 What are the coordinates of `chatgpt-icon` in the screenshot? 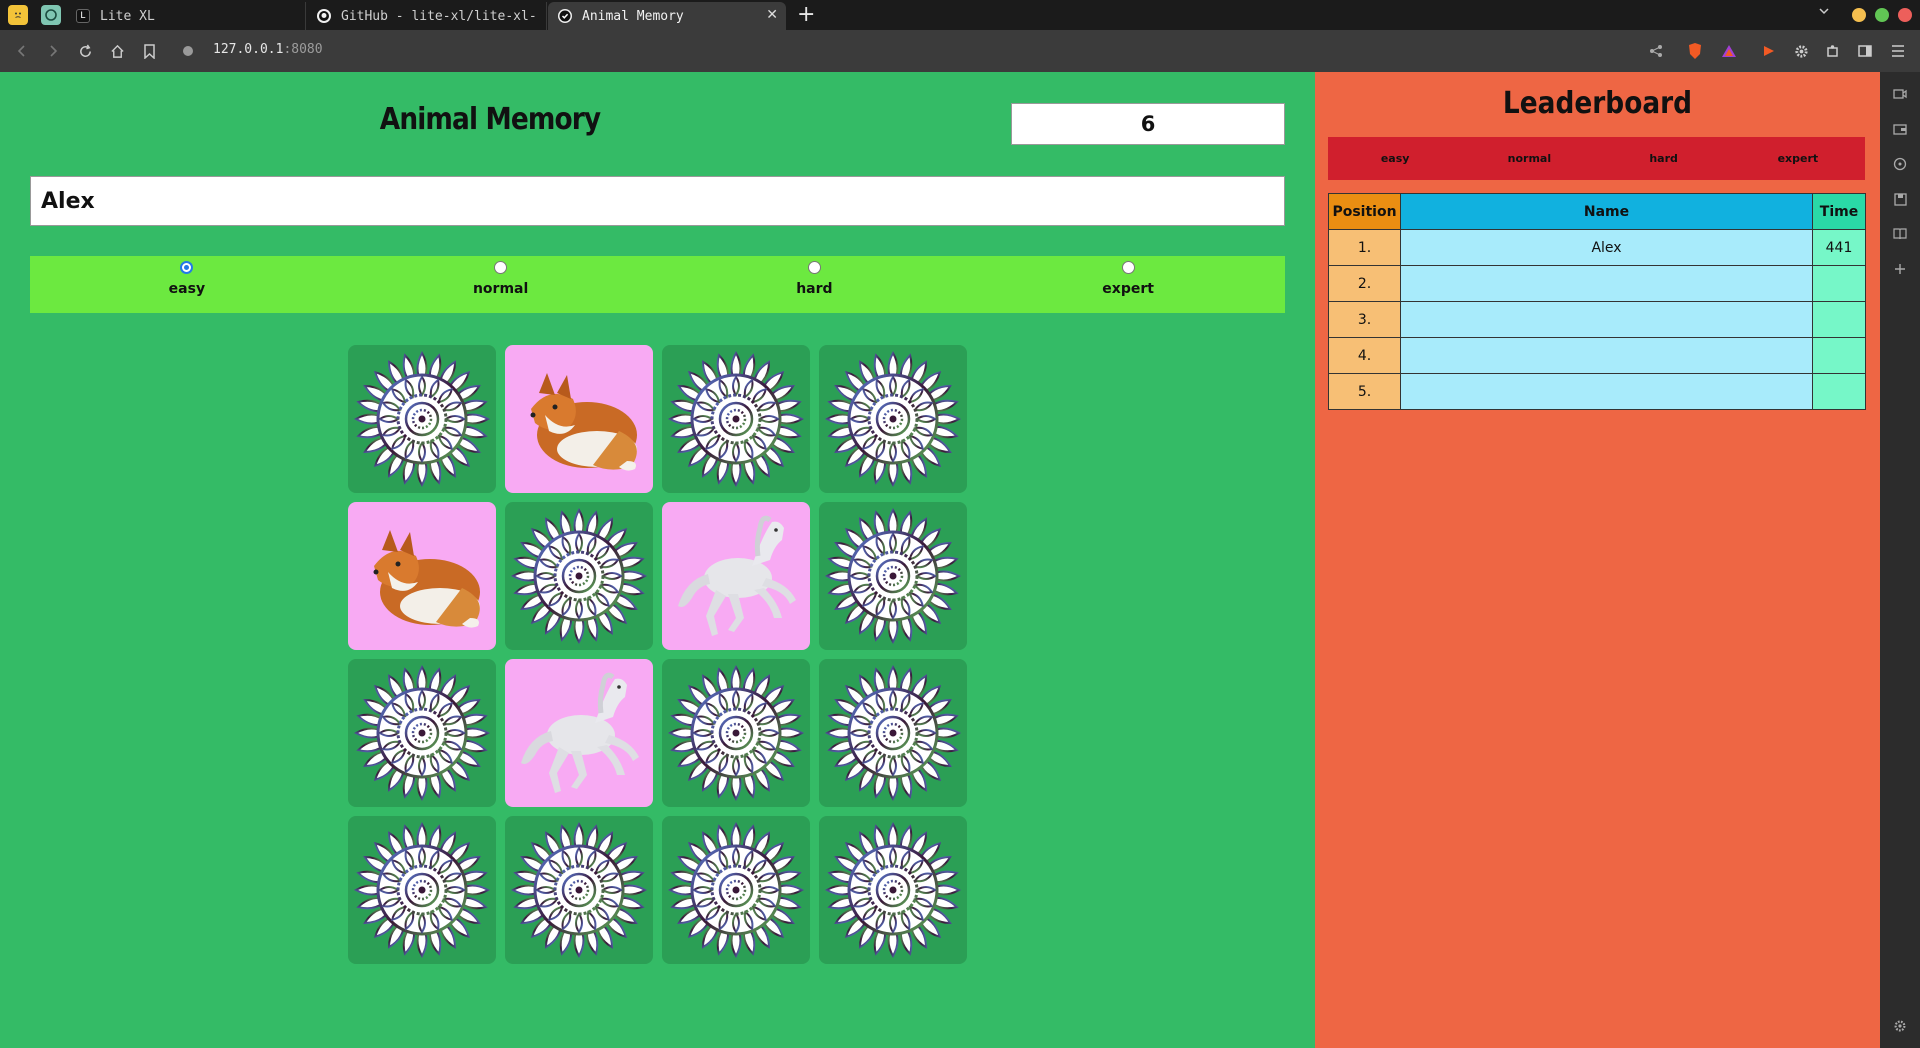 It's located at (51, 15).